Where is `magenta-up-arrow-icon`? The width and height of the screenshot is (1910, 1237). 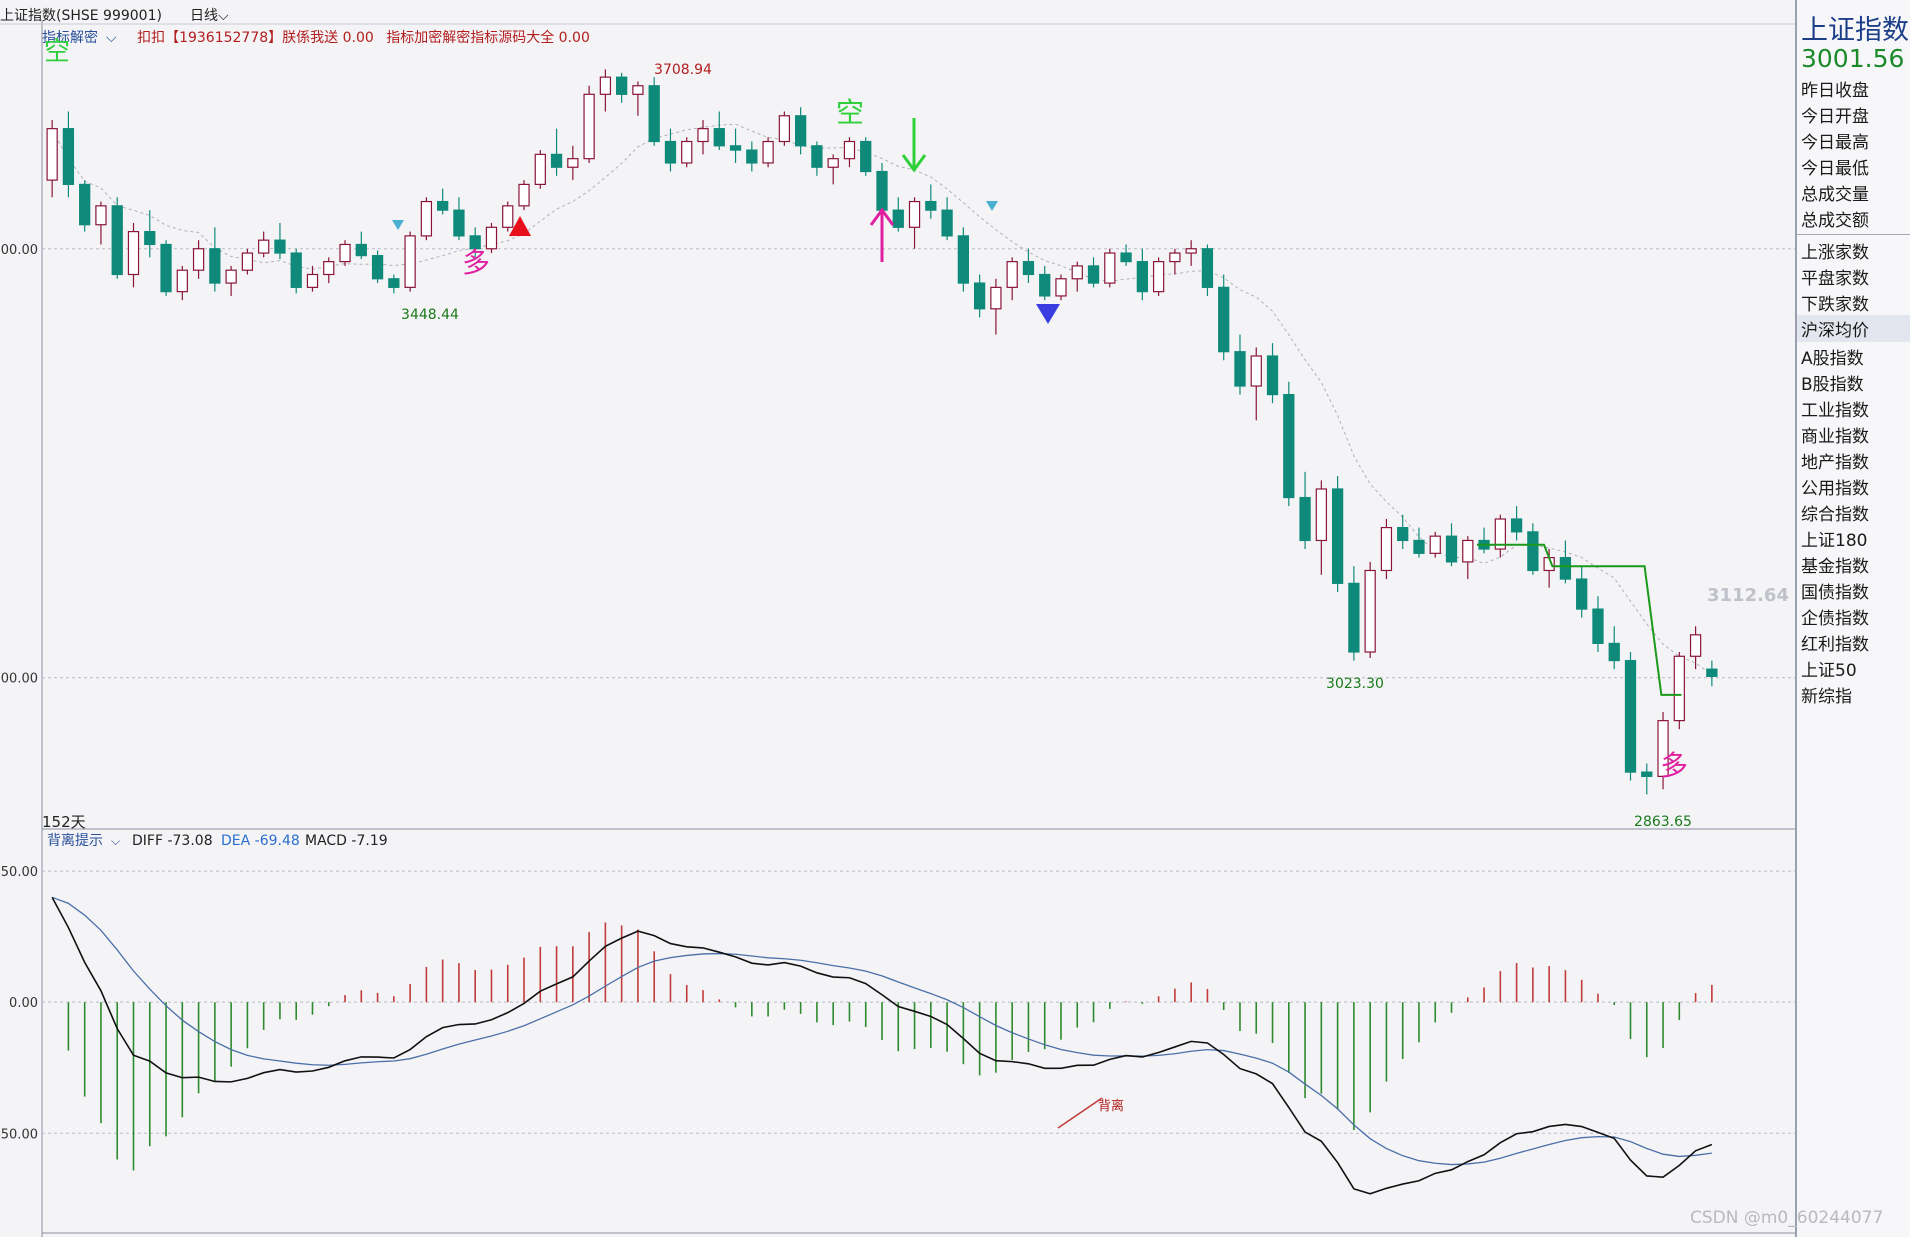 magenta-up-arrow-icon is located at coordinates (882, 234).